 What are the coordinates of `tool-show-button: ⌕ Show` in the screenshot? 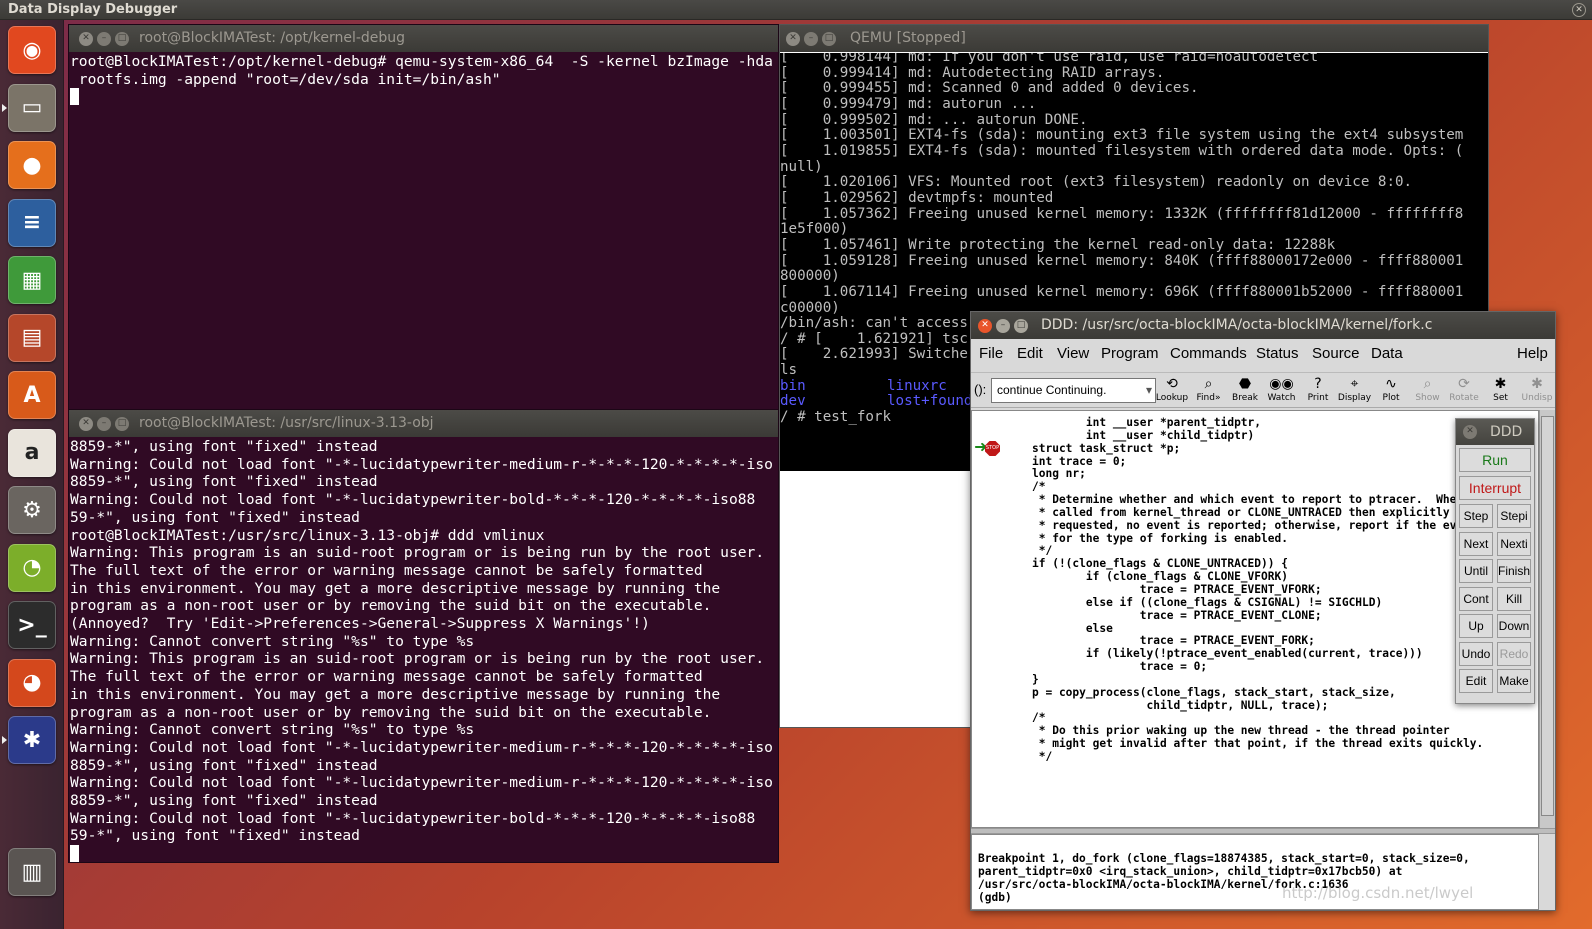 It's located at (1428, 391).